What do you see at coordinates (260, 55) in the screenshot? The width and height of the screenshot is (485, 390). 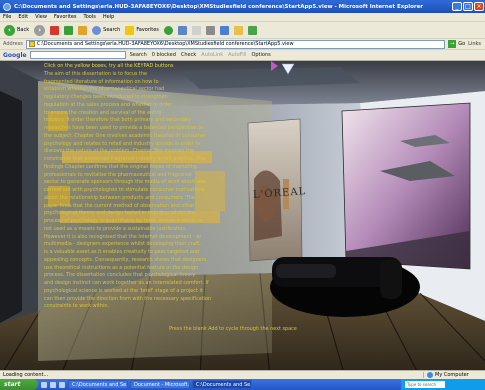 I see `options-button: Options` at bounding box center [260, 55].